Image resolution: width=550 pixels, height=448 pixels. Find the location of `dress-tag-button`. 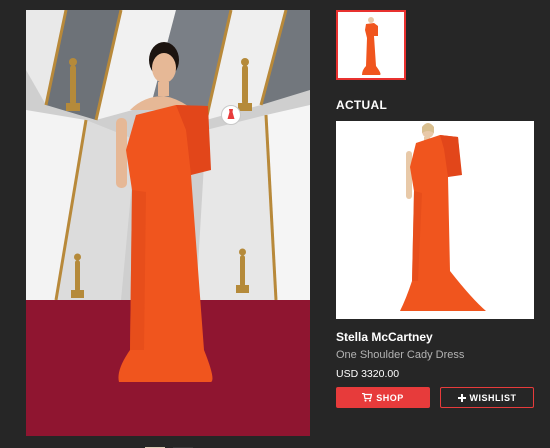

dress-tag-button is located at coordinates (231, 115).